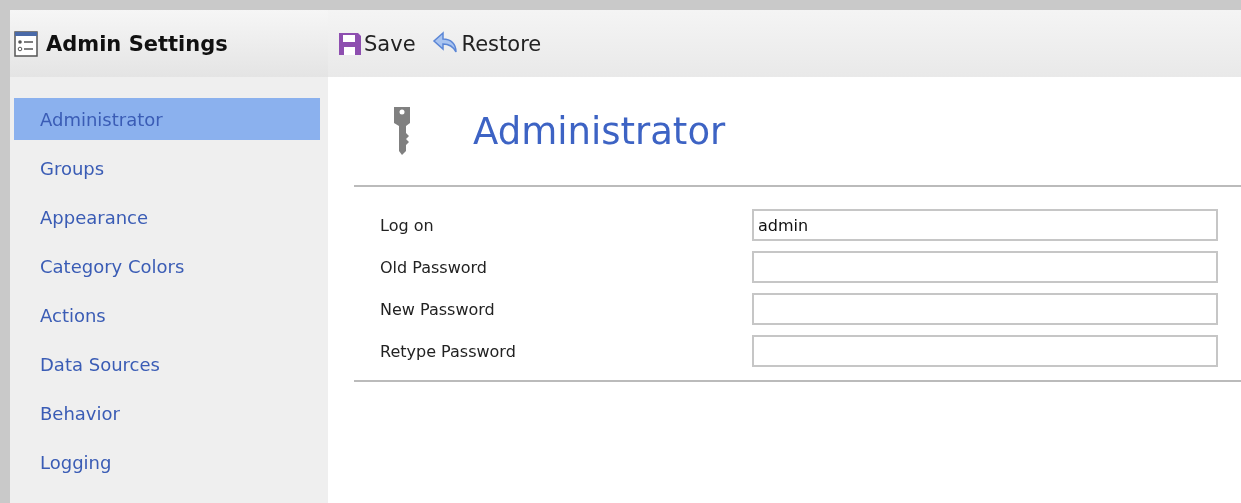 The width and height of the screenshot is (1241, 503). What do you see at coordinates (448, 351) in the screenshot?
I see `field-label: Retype Password` at bounding box center [448, 351].